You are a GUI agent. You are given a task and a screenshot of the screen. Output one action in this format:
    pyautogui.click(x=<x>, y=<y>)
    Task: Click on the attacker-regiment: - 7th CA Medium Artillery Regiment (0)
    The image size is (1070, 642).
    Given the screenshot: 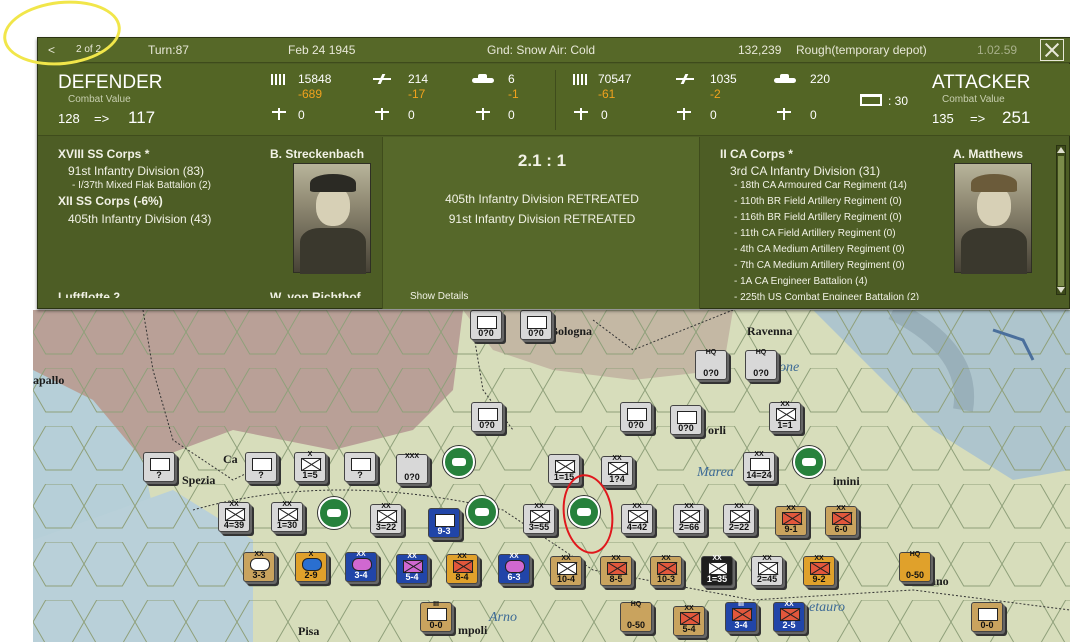 What is the action you would take?
    pyautogui.click(x=819, y=265)
    